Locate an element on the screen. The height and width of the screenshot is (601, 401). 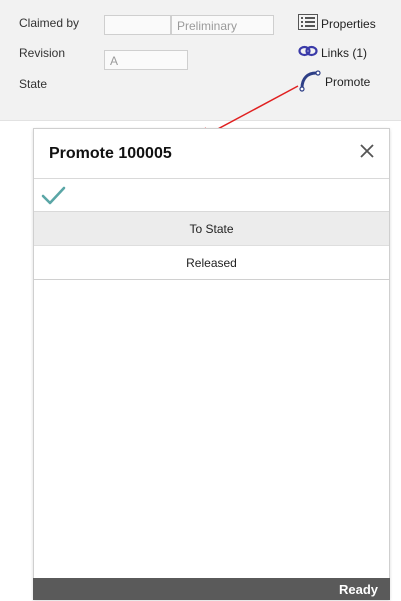
claimed-by-label: Claimed by is located at coordinates (49, 23).